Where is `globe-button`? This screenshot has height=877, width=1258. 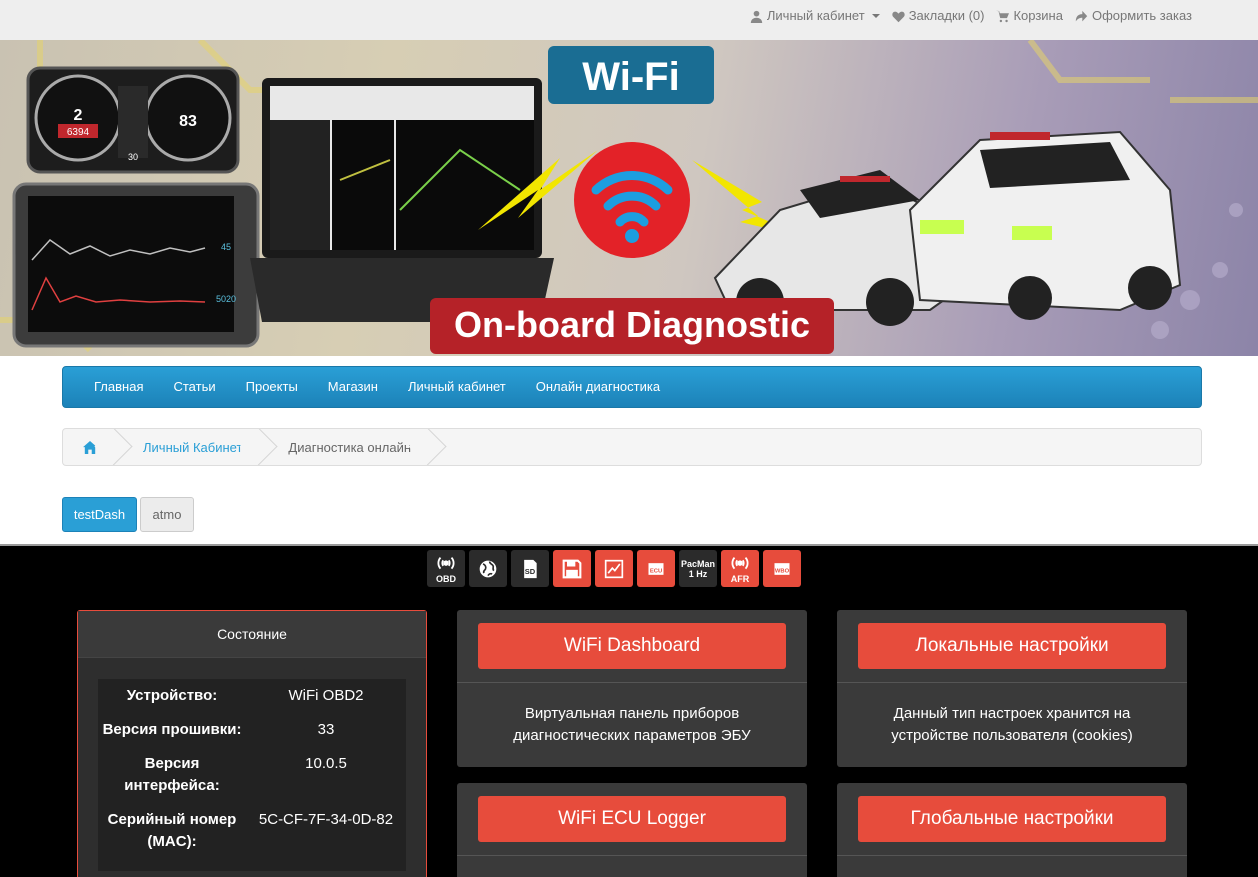 globe-button is located at coordinates (488, 568).